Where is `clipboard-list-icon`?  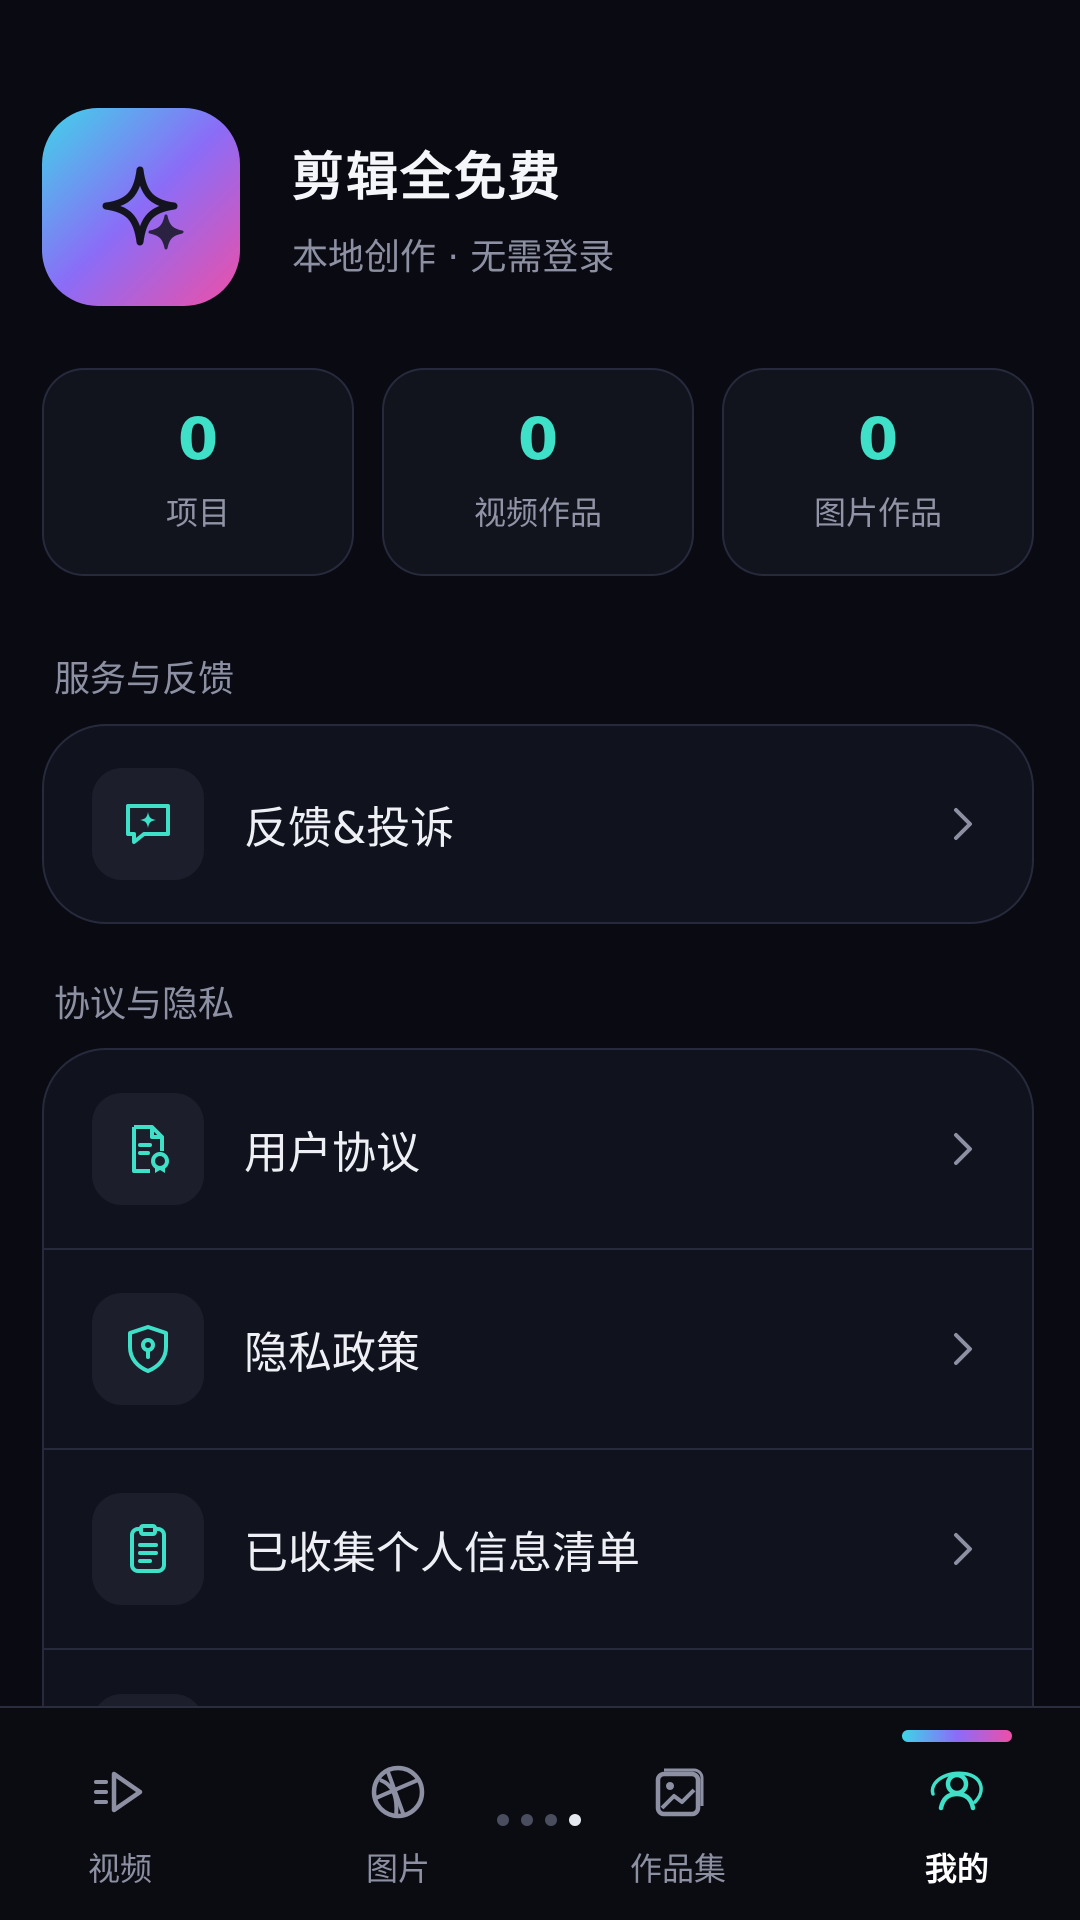 clipboard-list-icon is located at coordinates (148, 1549).